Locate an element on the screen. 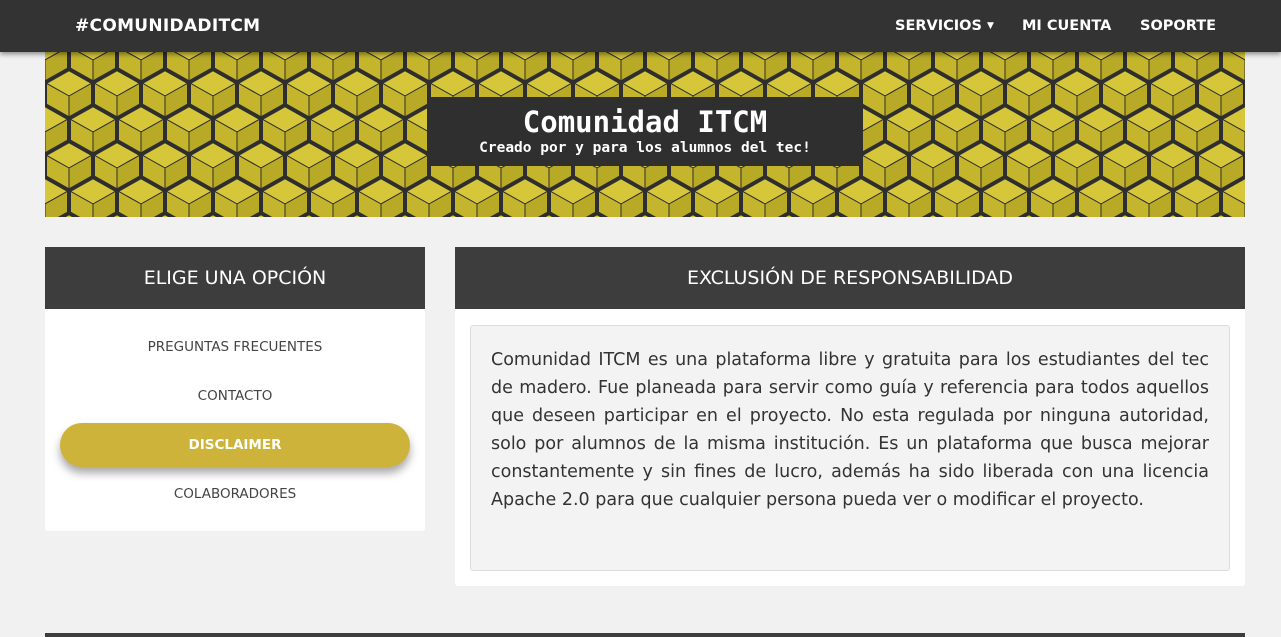 This screenshot has height=637, width=1281. disclaimer-panel-header: EXCLUSIÓN DE RESPONSABILIDAD is located at coordinates (850, 278).